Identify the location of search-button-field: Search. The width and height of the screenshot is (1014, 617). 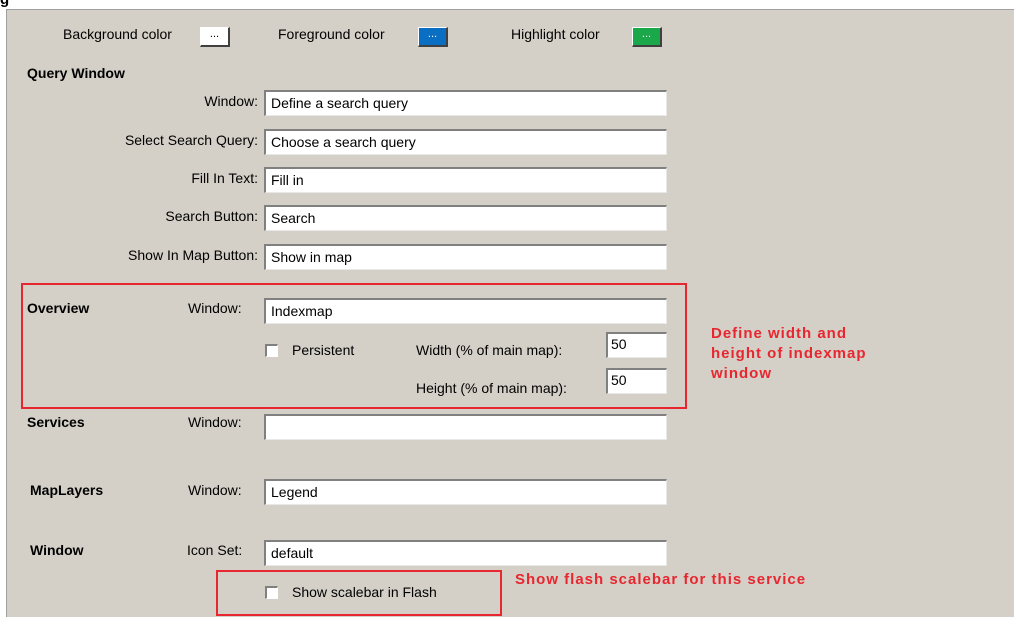
(465, 218).